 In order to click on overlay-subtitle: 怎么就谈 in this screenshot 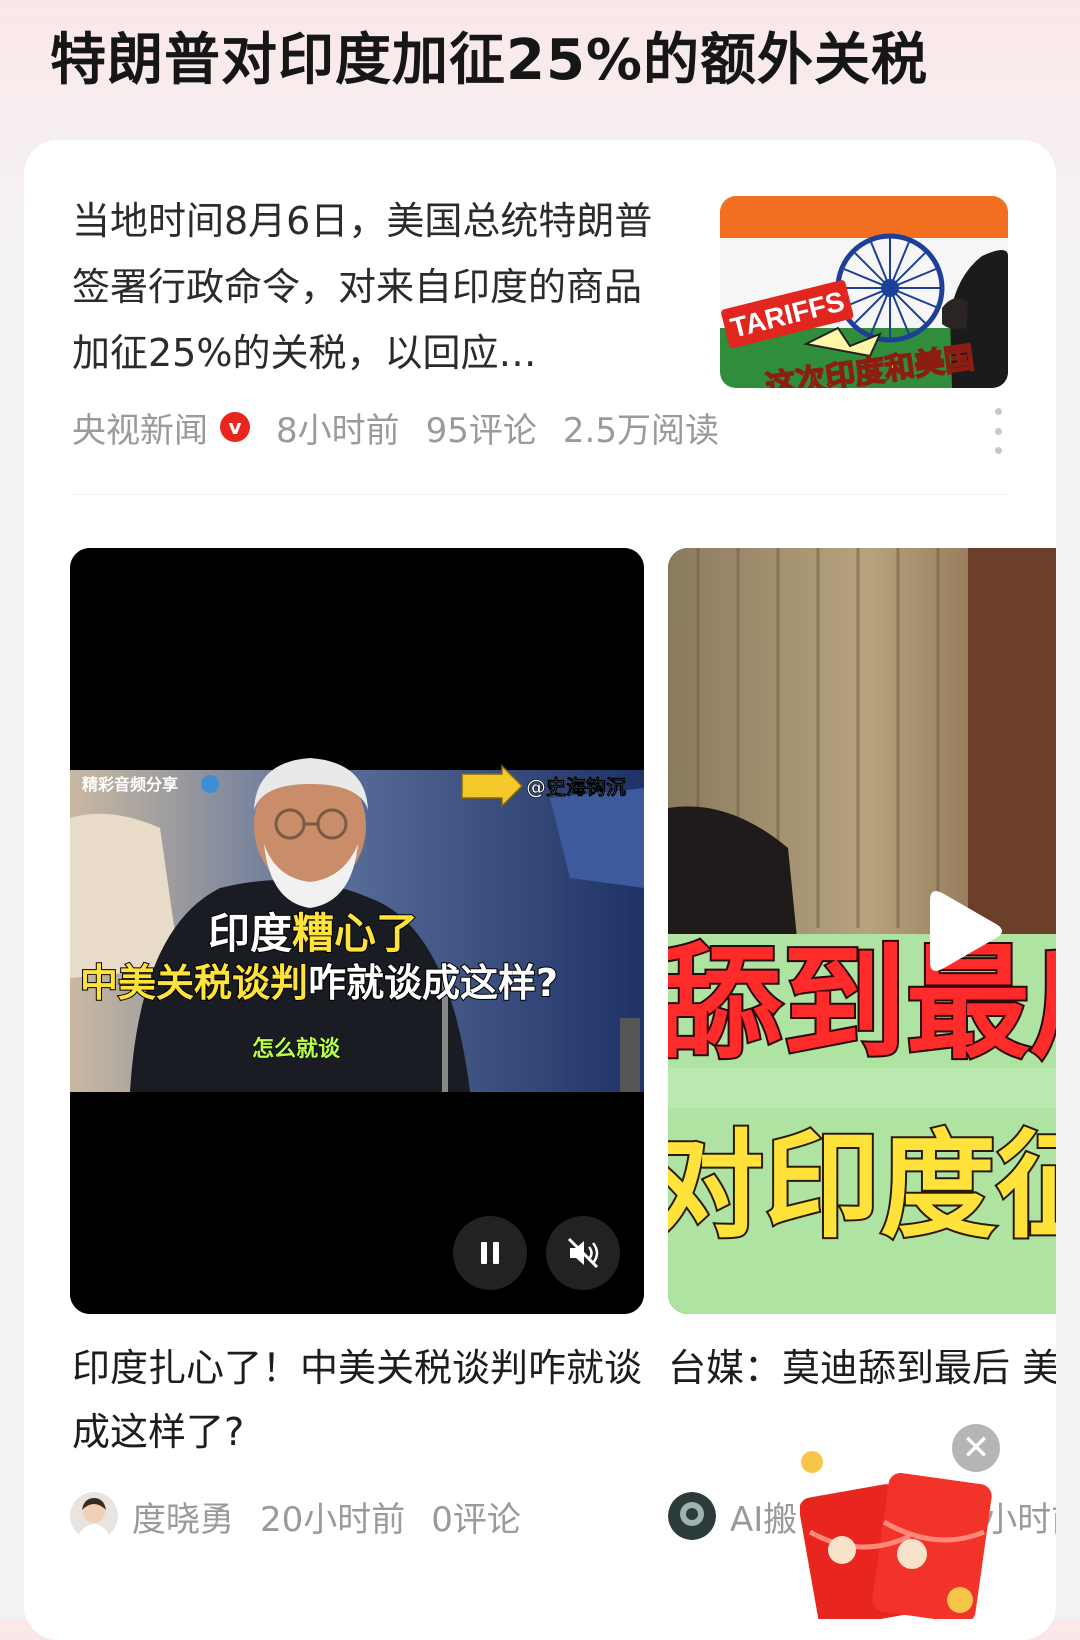, I will do `click(296, 1049)`.